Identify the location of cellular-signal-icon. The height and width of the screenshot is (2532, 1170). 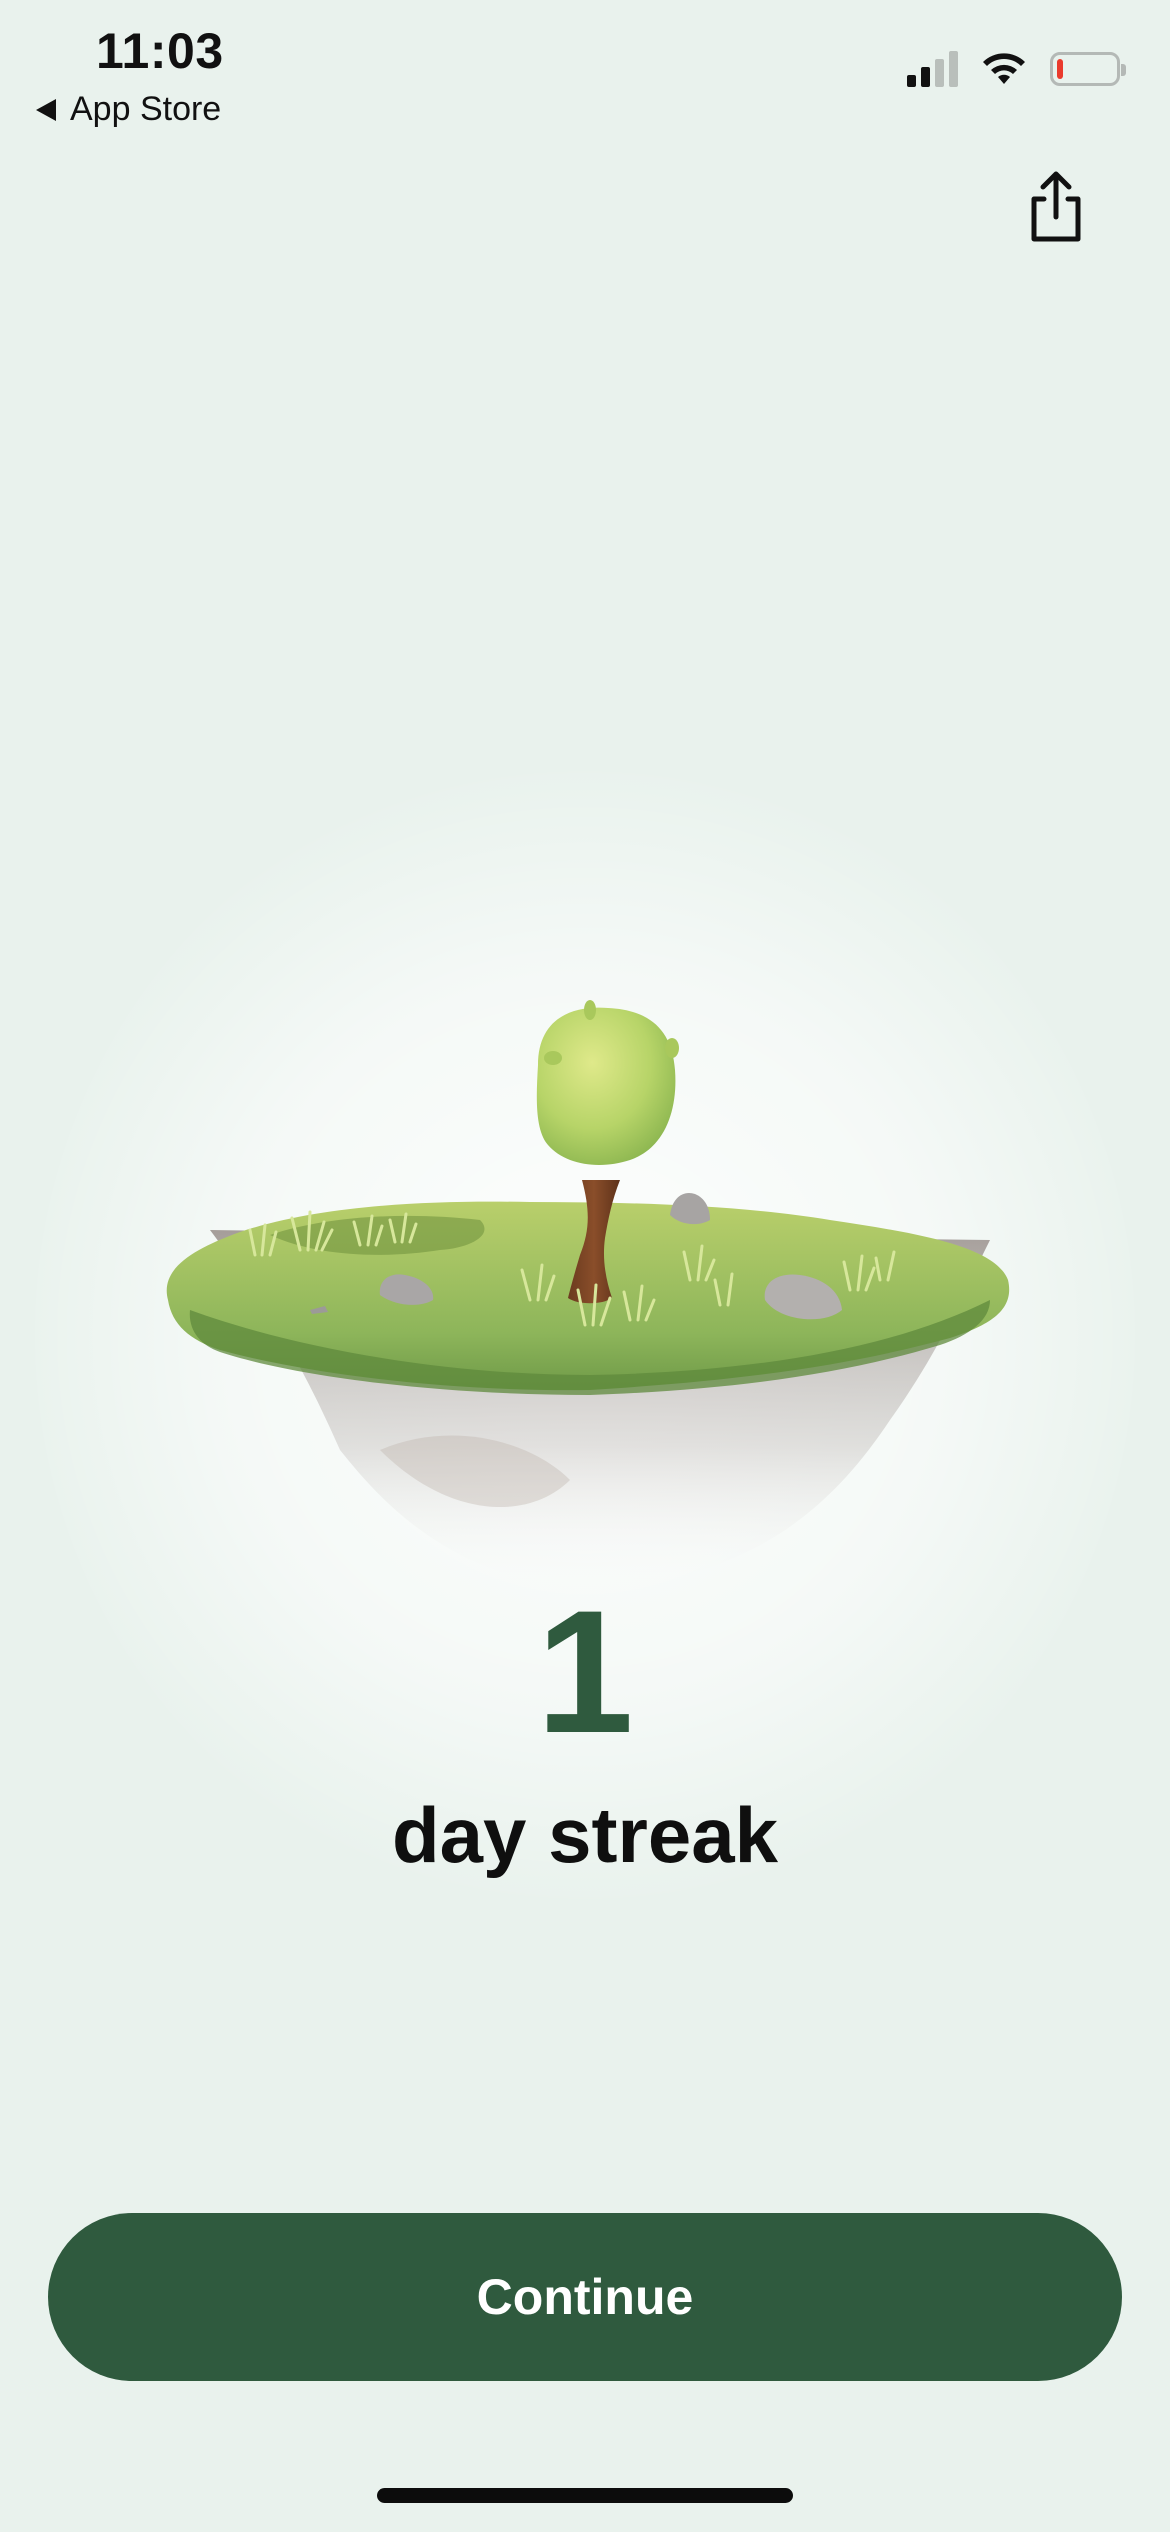
(932, 69).